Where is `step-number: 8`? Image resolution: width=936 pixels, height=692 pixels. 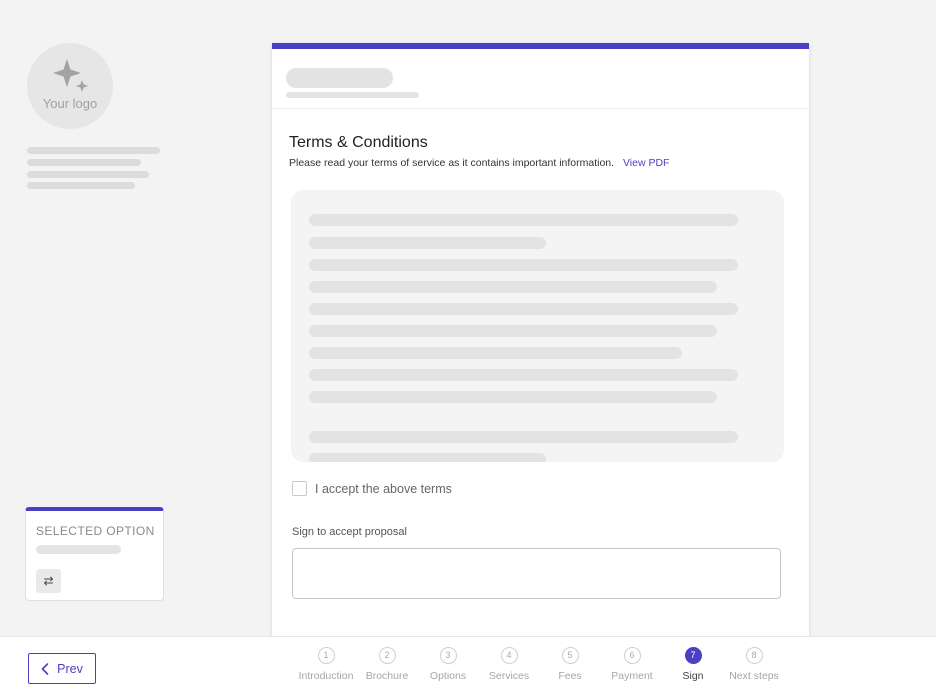 step-number: 8 is located at coordinates (754, 655).